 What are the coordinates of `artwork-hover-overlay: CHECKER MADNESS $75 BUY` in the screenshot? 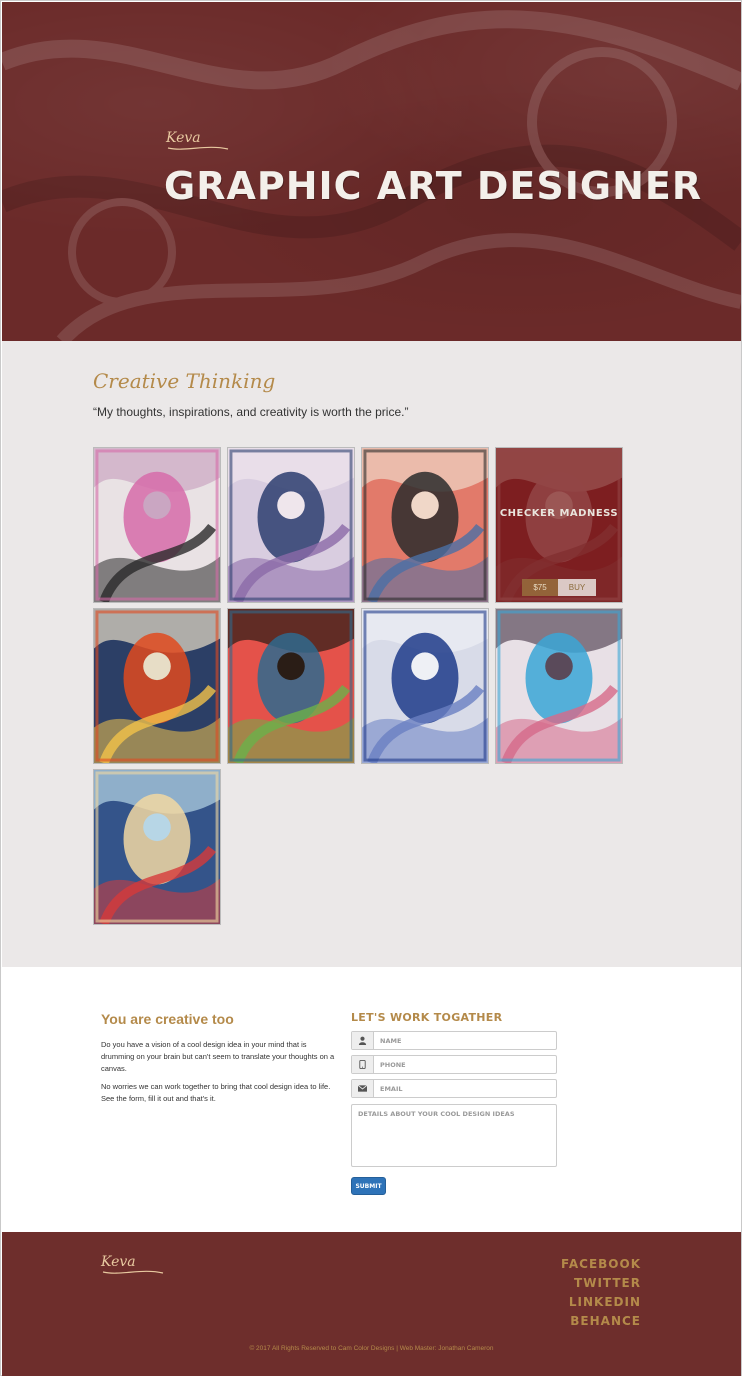 It's located at (559, 525).